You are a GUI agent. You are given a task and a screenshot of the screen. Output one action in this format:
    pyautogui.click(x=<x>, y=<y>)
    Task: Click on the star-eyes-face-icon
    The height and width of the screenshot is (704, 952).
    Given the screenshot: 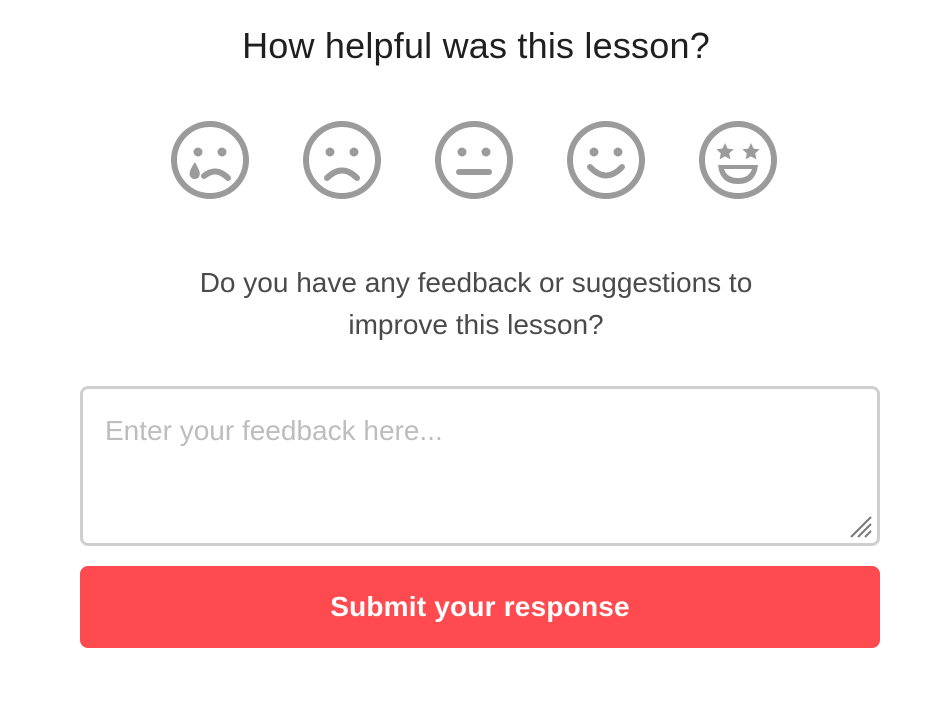 What is the action you would take?
    pyautogui.click(x=738, y=160)
    